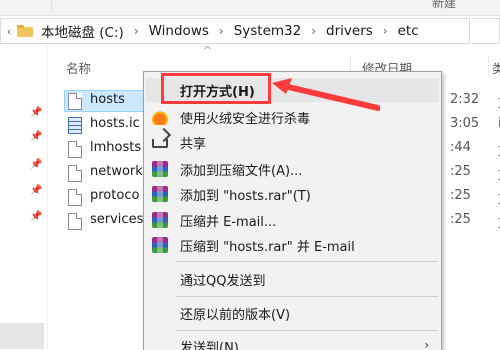  Describe the element at coordinates (116, 171) in the screenshot. I see `file-name: network` at that location.